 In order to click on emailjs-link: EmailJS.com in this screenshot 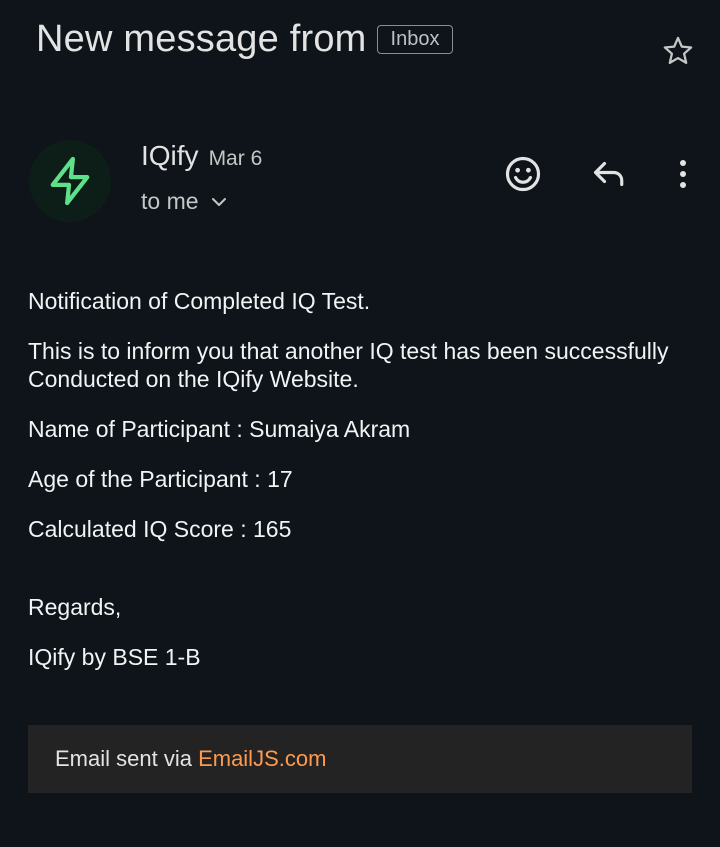, I will do `click(262, 758)`.